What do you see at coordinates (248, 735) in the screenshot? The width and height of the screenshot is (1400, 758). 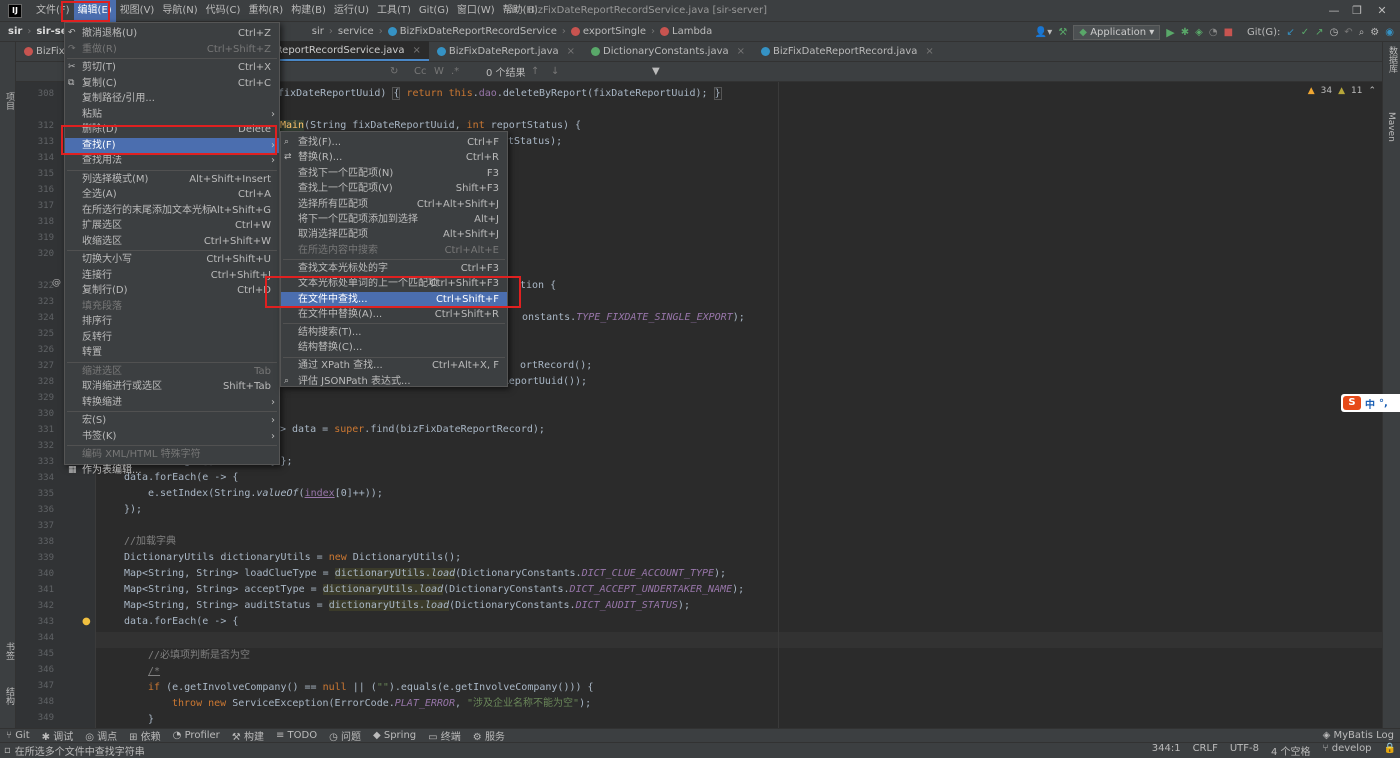 I see `tool-window-button: ⚒ 构建` at bounding box center [248, 735].